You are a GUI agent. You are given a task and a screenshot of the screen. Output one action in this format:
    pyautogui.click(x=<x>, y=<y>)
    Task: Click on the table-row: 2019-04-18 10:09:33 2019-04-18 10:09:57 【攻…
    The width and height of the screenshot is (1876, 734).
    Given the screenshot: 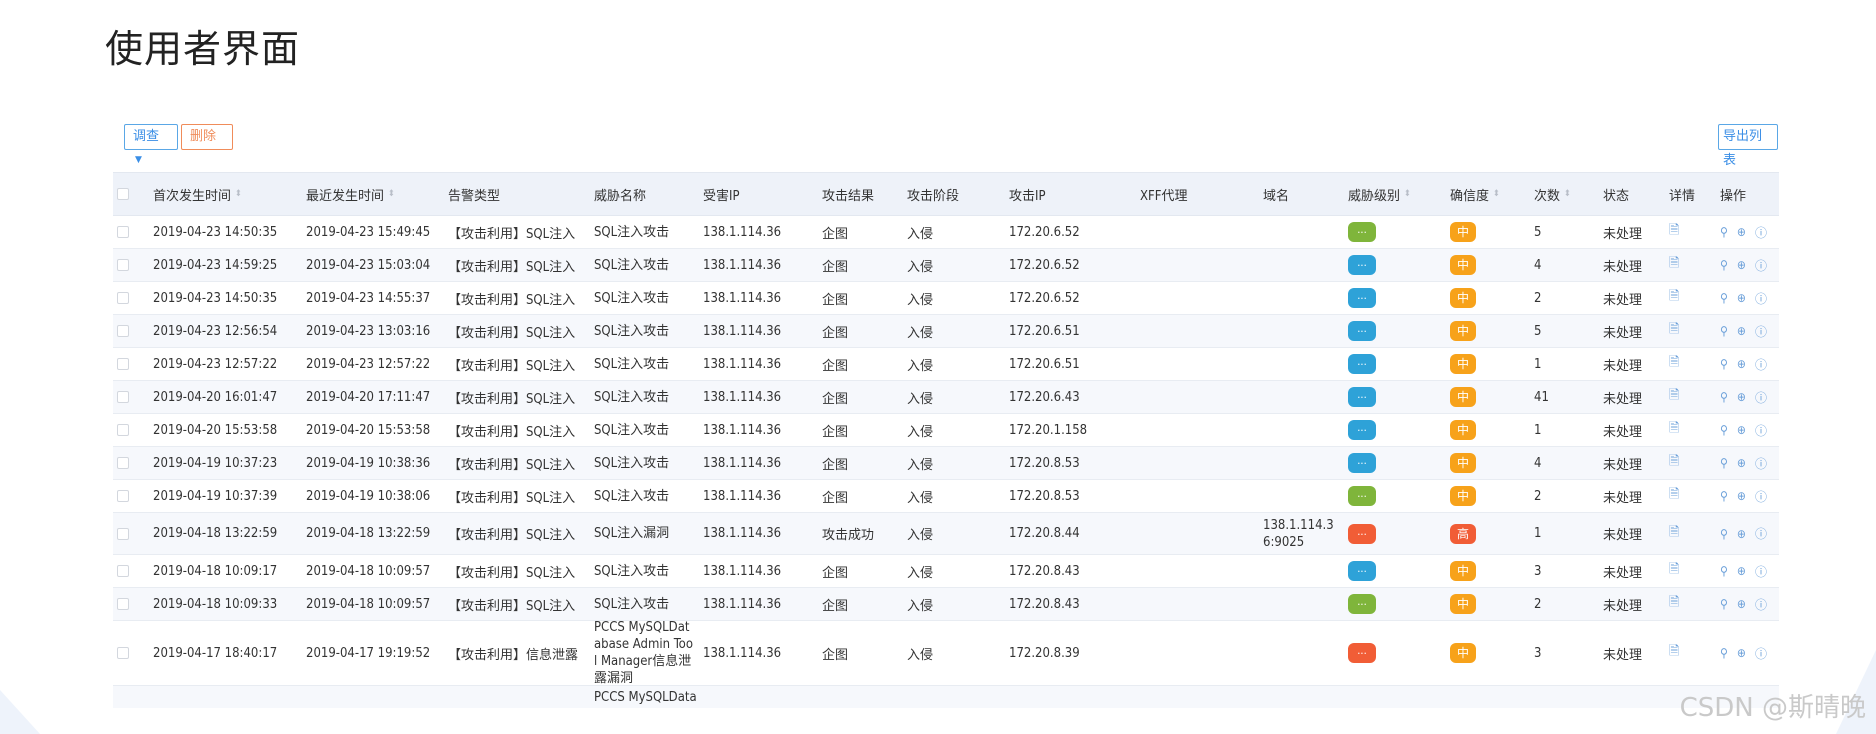 What is the action you would take?
    pyautogui.click(x=946, y=604)
    